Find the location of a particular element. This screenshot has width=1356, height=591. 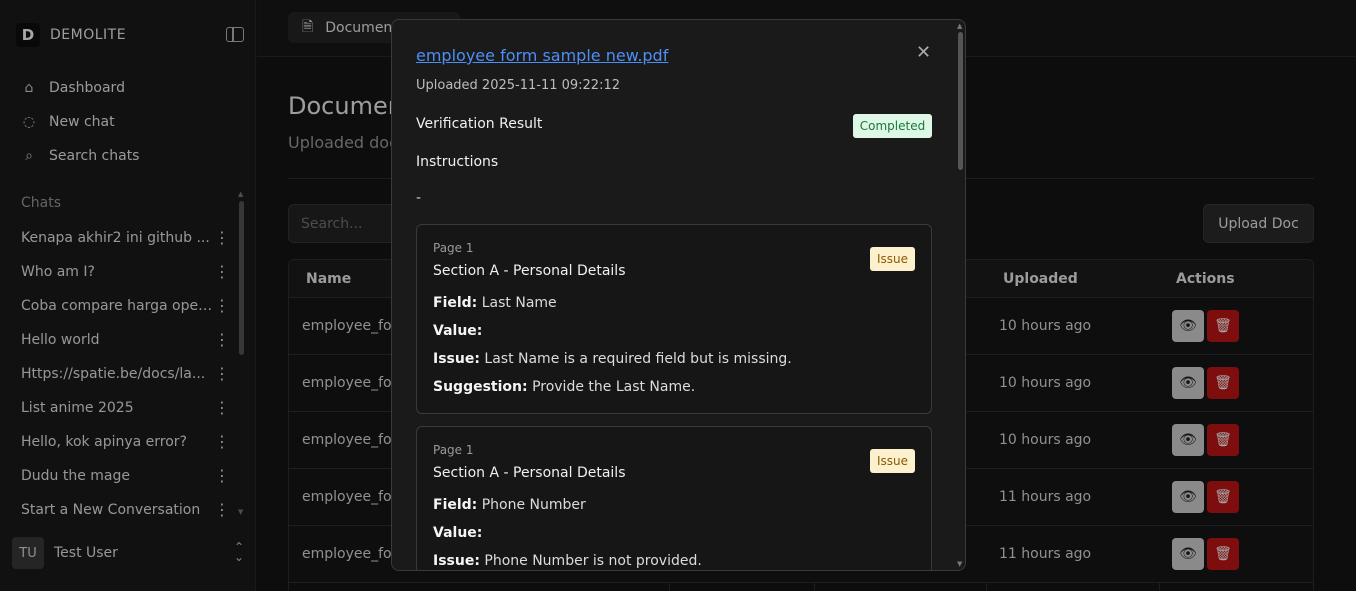

suggestion-line: Suggestion: Provide the Last Name. is located at coordinates (564, 387).